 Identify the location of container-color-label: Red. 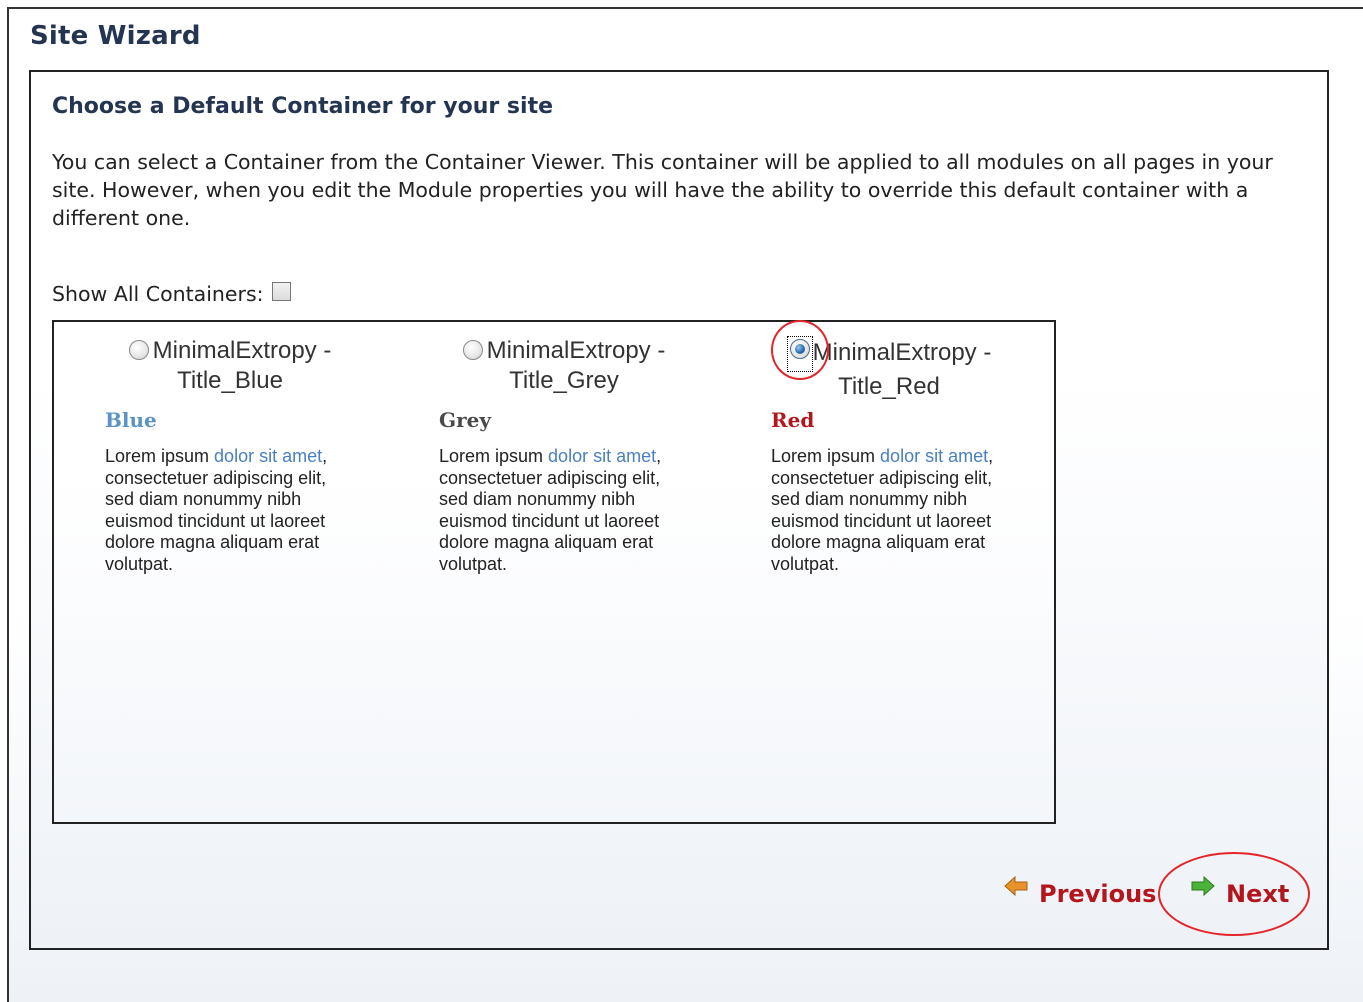
(793, 420).